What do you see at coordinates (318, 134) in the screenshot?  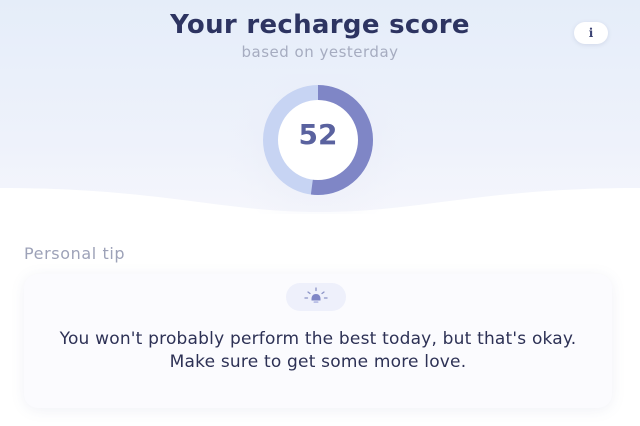 I see `score-value: 52` at bounding box center [318, 134].